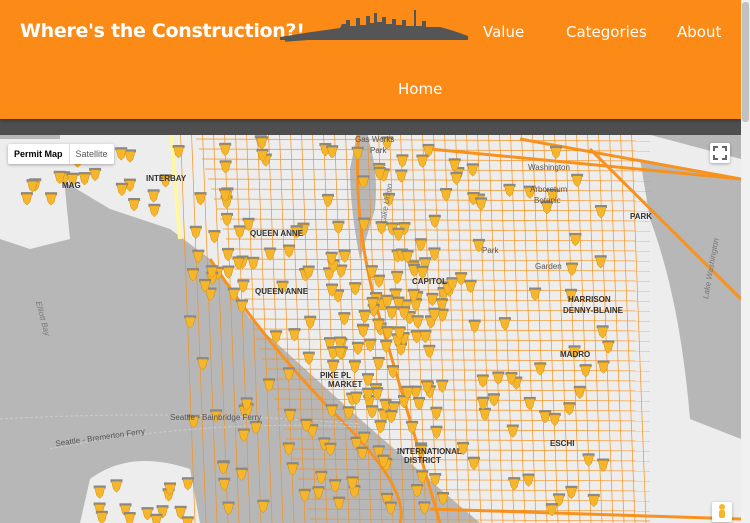 Image resolution: width=750 pixels, height=523 pixels. I want to click on map-top-band, so click(370, 127).